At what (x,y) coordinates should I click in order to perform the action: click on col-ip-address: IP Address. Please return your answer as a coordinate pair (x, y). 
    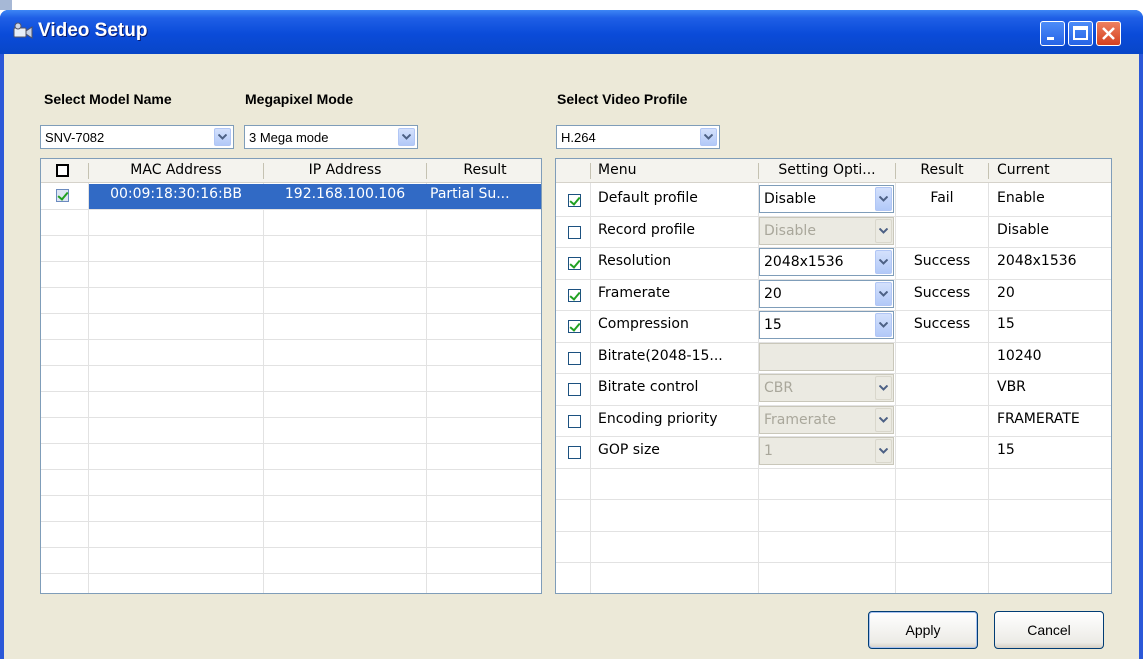
    Looking at the image, I should click on (345, 171).